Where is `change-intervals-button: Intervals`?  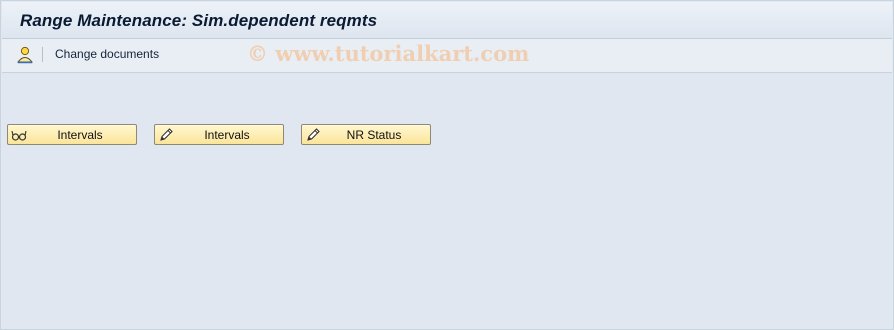
change-intervals-button: Intervals is located at coordinates (219, 134).